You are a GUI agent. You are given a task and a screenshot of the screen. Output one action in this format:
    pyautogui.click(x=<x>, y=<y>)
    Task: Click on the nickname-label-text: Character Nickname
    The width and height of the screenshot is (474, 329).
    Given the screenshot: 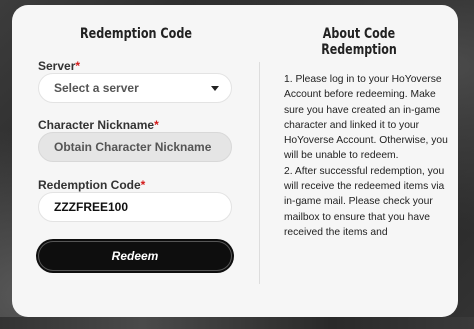 What is the action you would take?
    pyautogui.click(x=96, y=125)
    